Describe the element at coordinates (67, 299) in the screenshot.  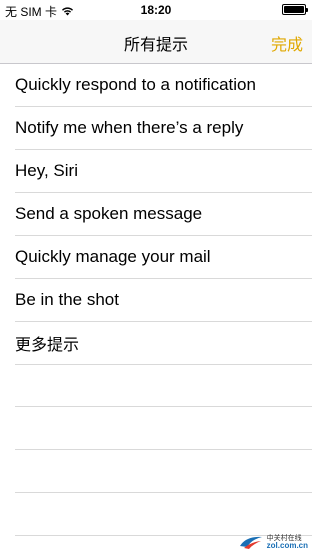
I see `list-item-label: Be in the shot` at that location.